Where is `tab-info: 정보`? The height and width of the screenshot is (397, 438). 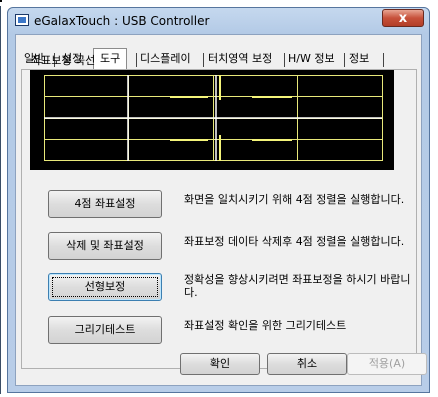
tab-info: 정보 is located at coordinates (359, 60).